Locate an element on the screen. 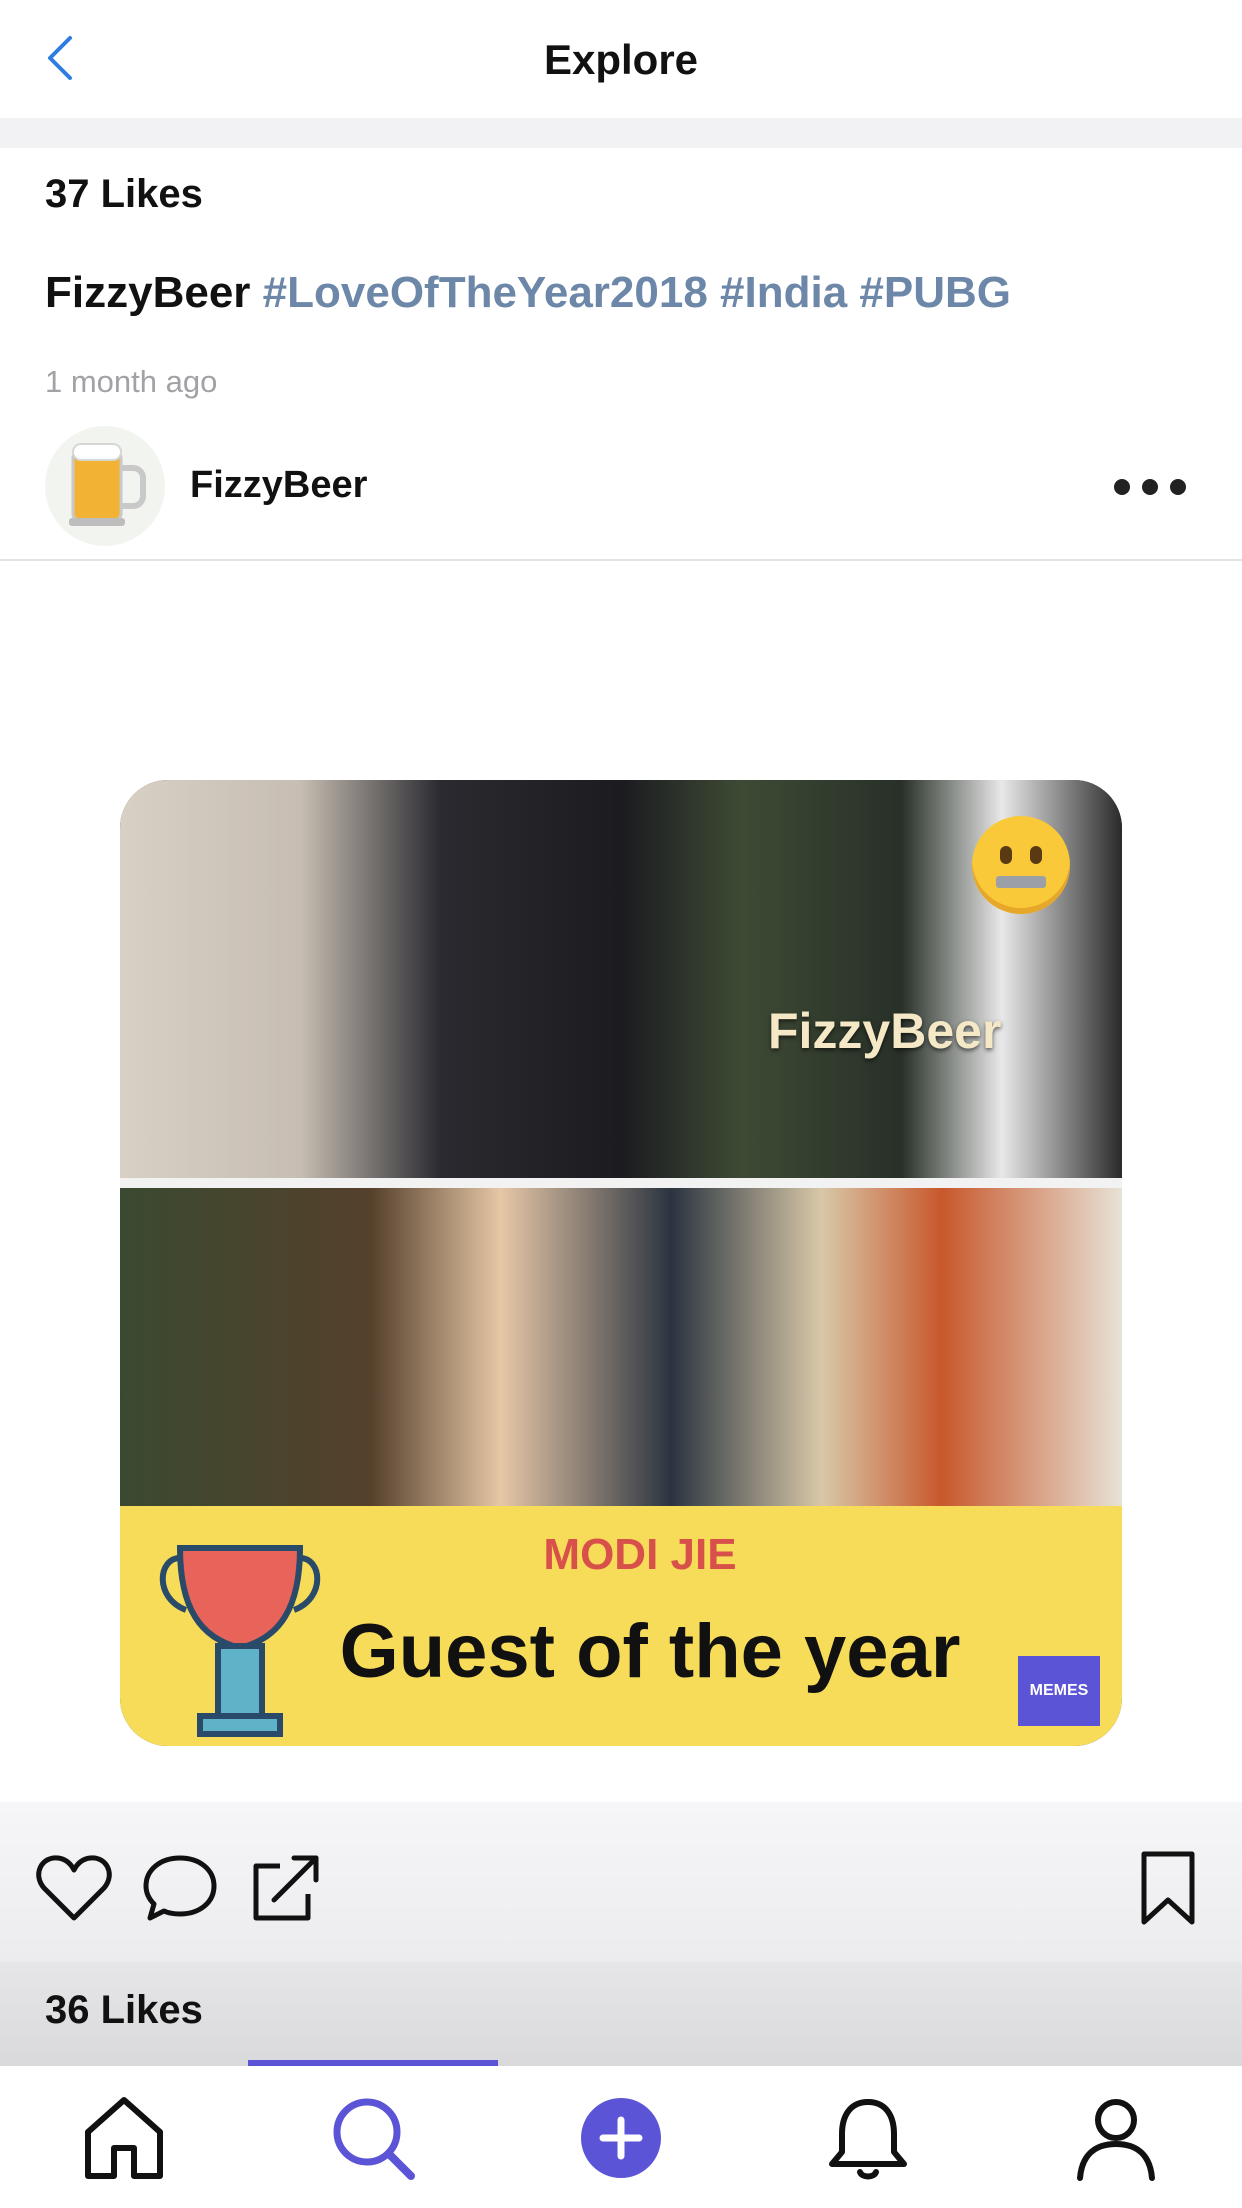  share-button is located at coordinates (286, 1888).